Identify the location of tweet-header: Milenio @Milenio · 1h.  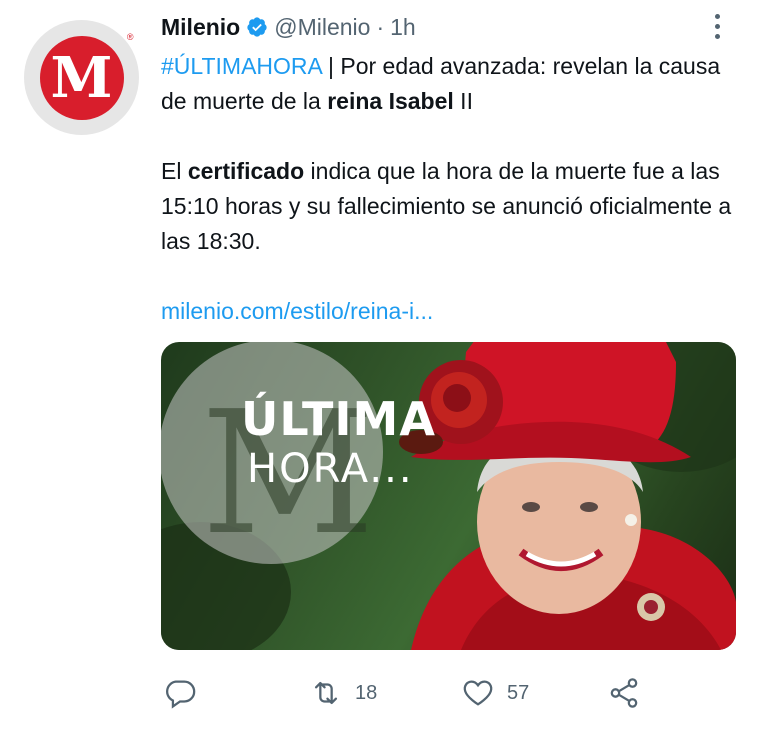
(288, 27).